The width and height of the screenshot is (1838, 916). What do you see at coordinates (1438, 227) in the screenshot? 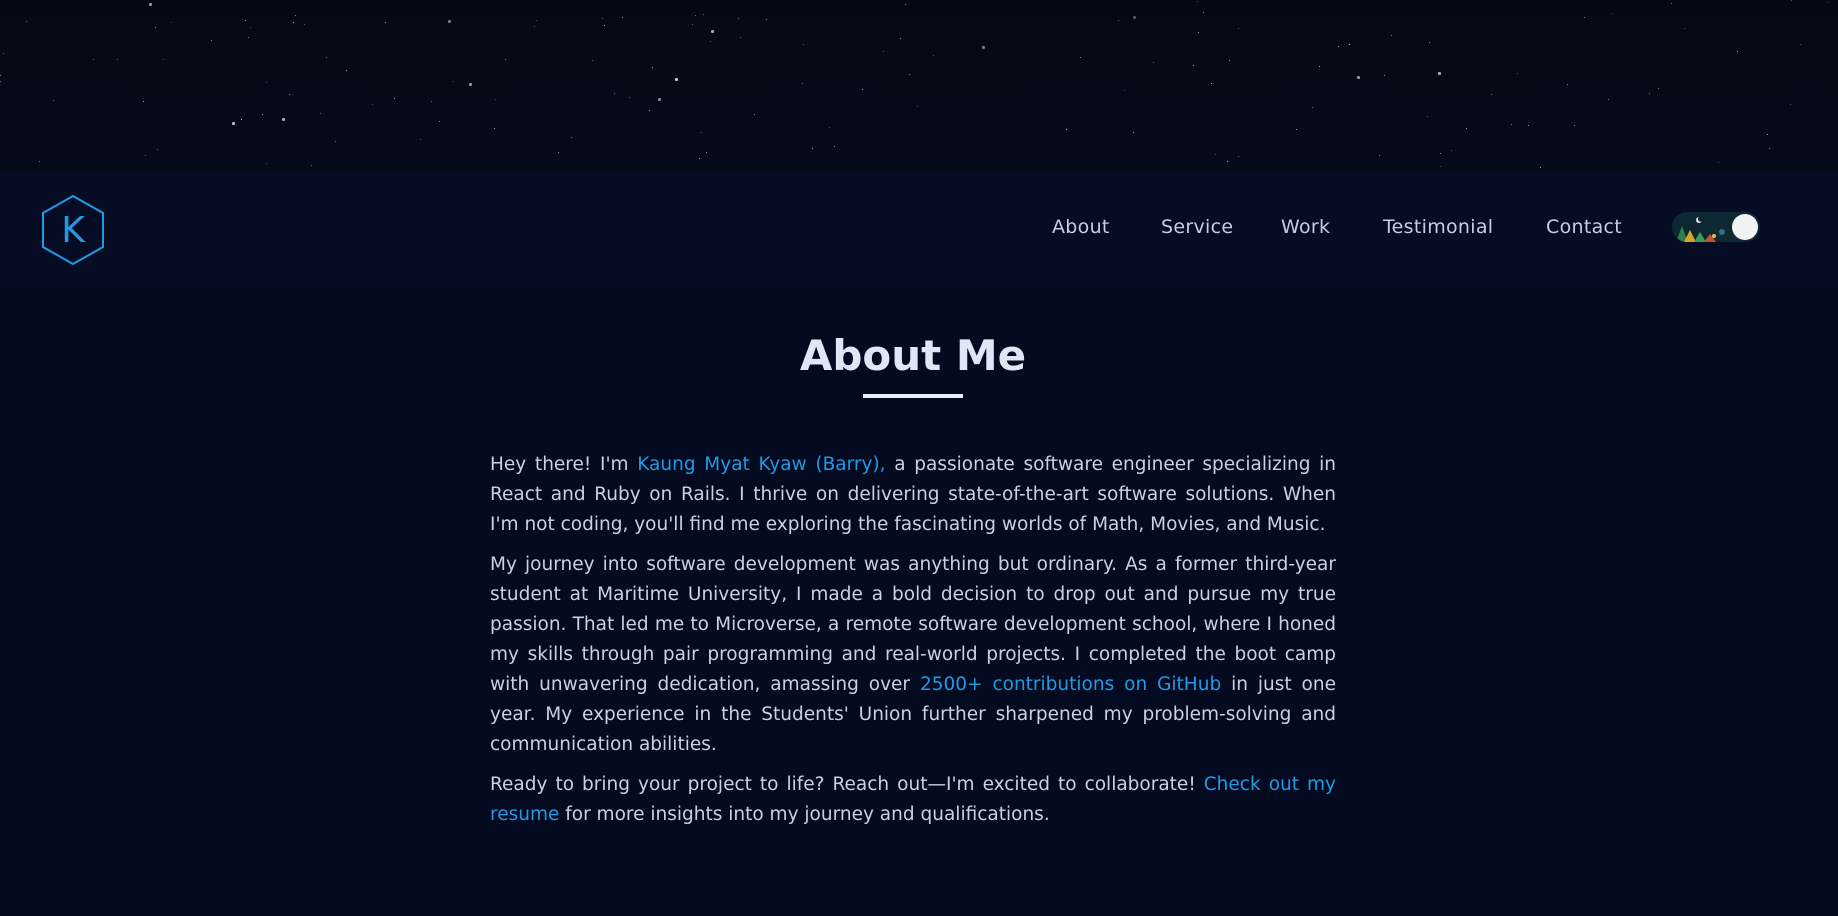
I see `nav-testimonial: Testimonial` at bounding box center [1438, 227].